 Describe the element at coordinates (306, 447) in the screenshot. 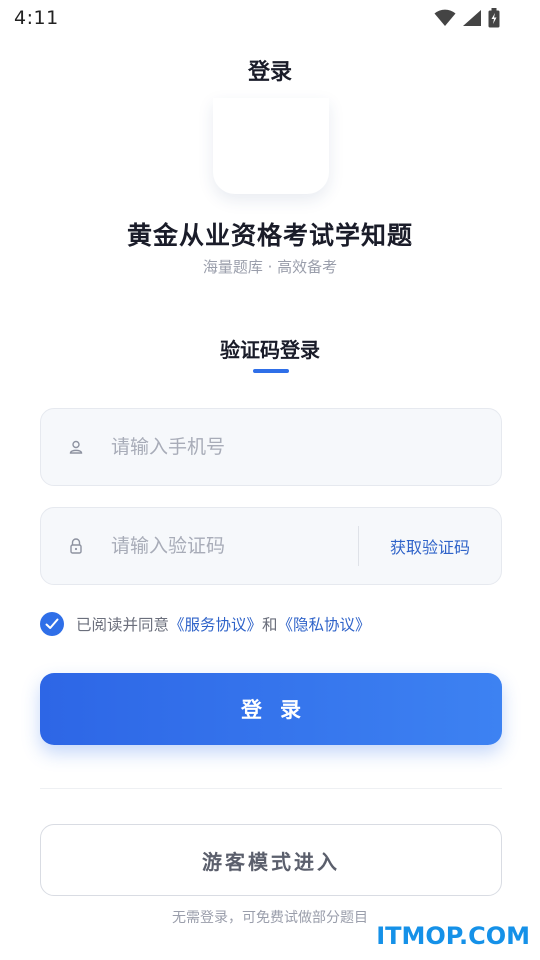

I see `phone-input` at that location.